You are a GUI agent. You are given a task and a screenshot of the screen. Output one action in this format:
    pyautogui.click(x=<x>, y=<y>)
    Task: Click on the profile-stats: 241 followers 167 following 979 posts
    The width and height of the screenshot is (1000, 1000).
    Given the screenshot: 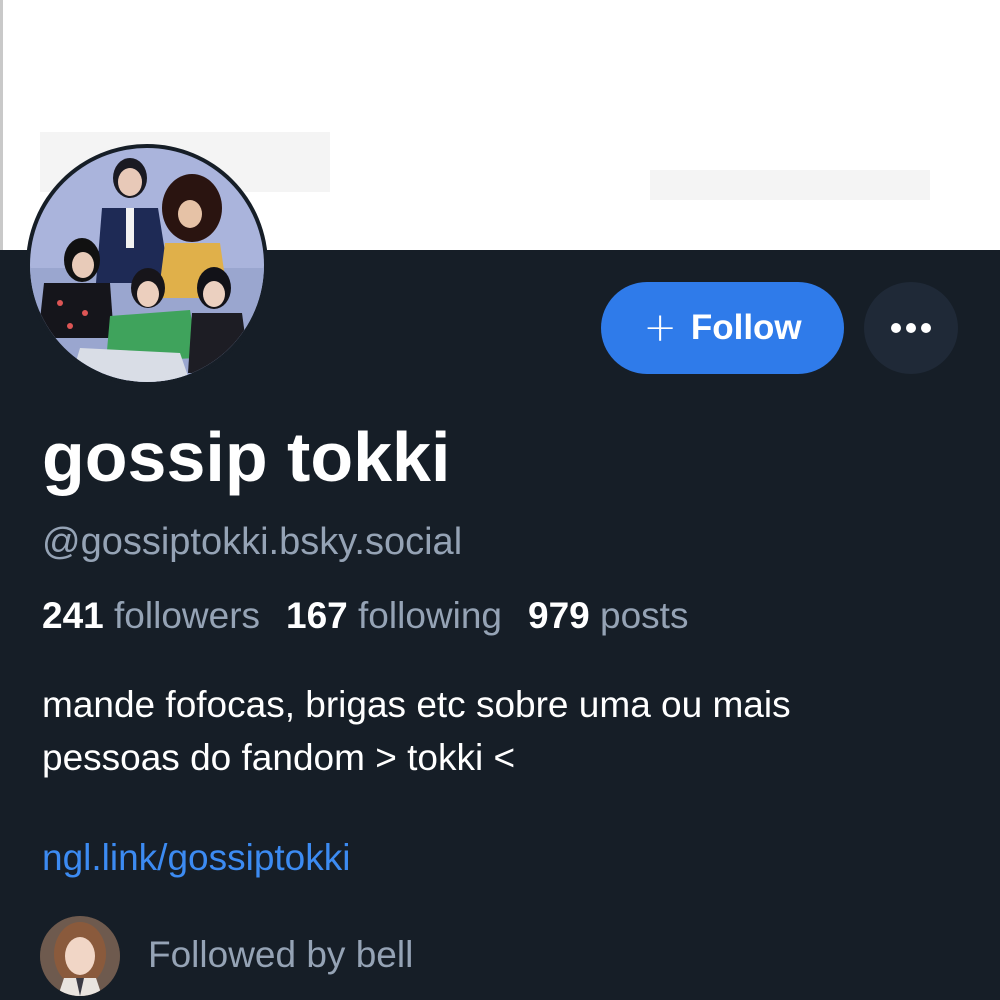 What is the action you would take?
    pyautogui.click(x=365, y=616)
    